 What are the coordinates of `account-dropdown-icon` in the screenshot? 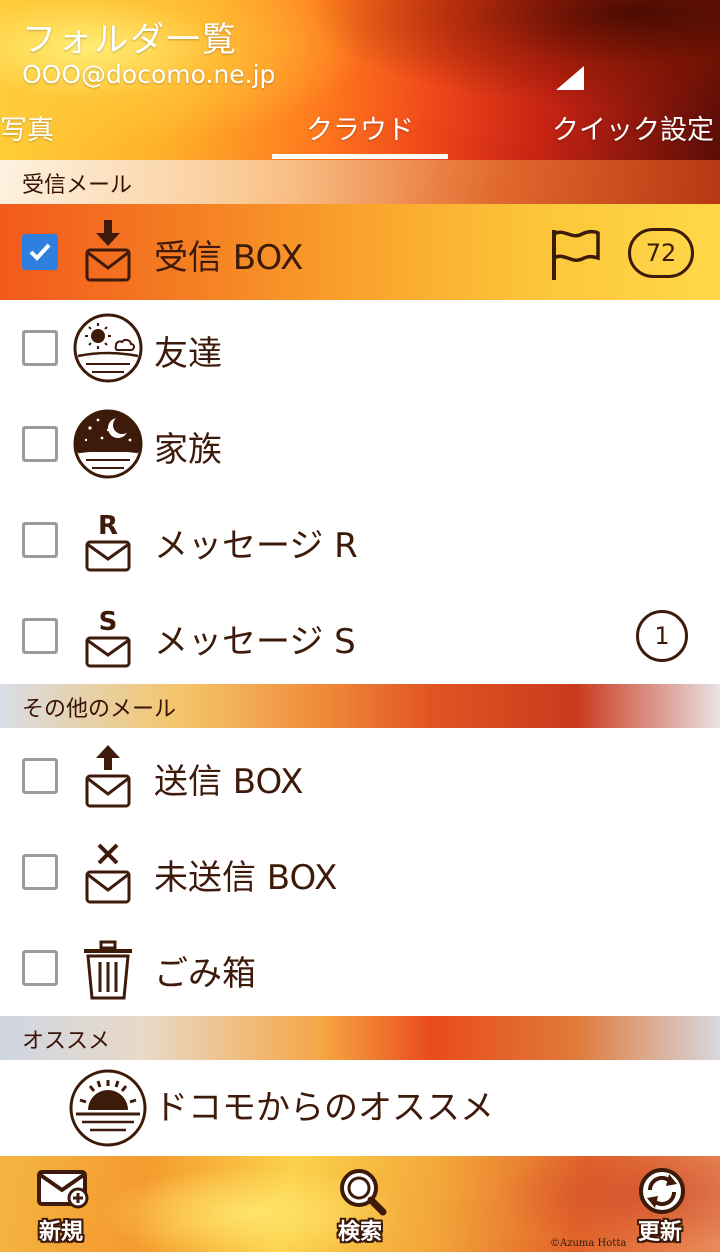 It's located at (570, 78).